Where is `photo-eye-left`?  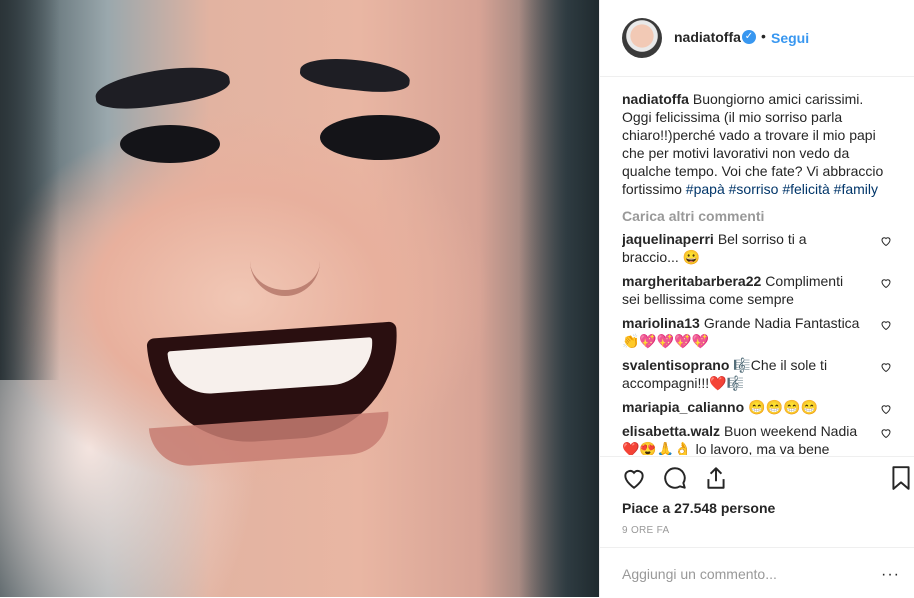 photo-eye-left is located at coordinates (170, 144).